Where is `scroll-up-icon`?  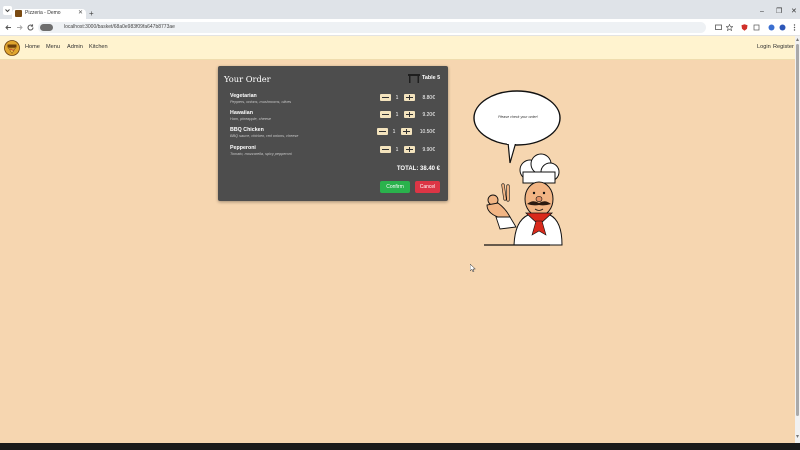 scroll-up-icon is located at coordinates (797, 39).